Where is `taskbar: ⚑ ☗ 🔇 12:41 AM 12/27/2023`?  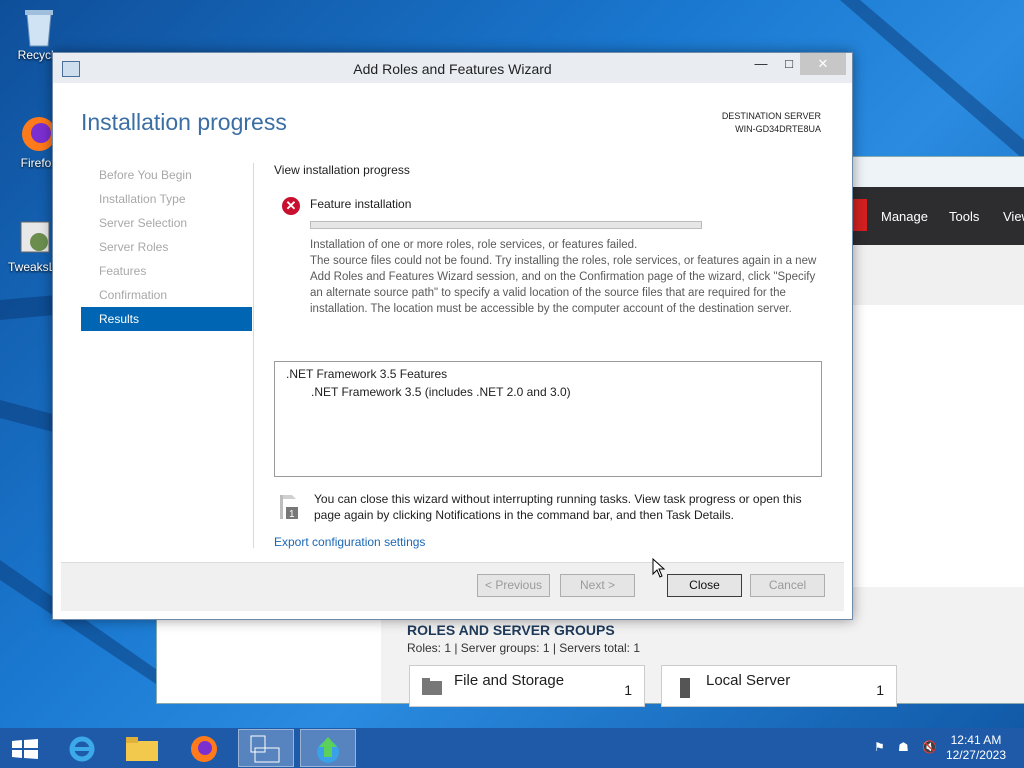 taskbar: ⚑ ☗ 🔇 12:41 AM 12/27/2023 is located at coordinates (512, 748).